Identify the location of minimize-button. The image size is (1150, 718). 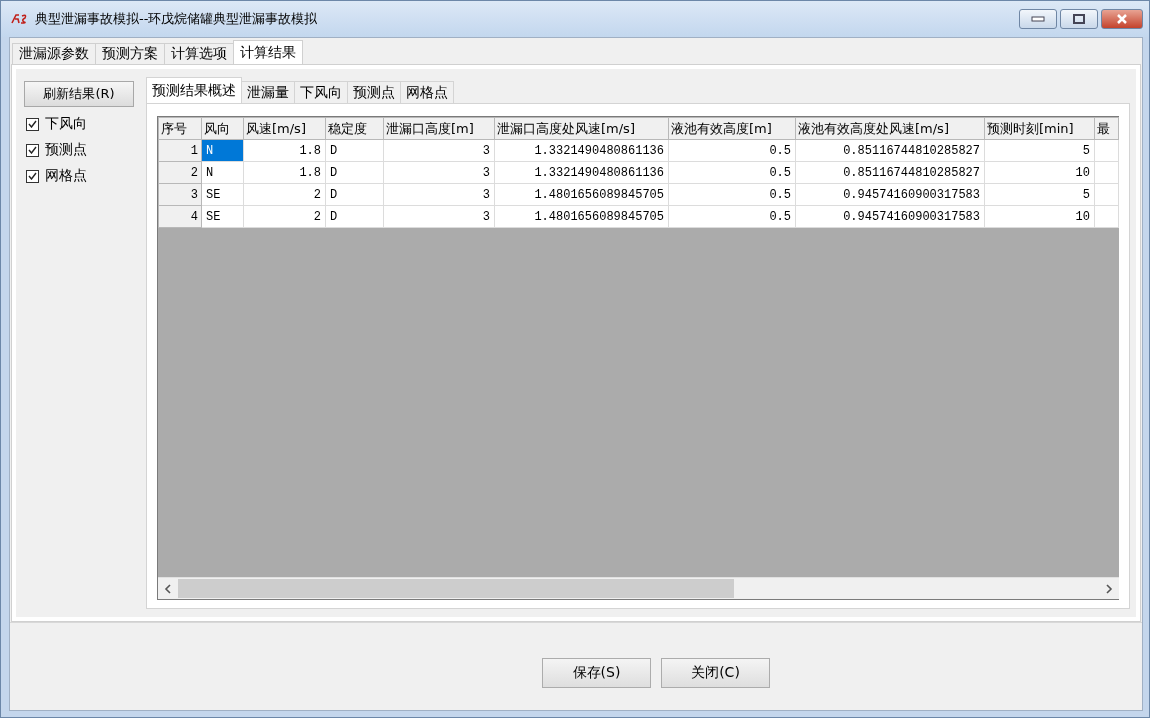
(1038, 19).